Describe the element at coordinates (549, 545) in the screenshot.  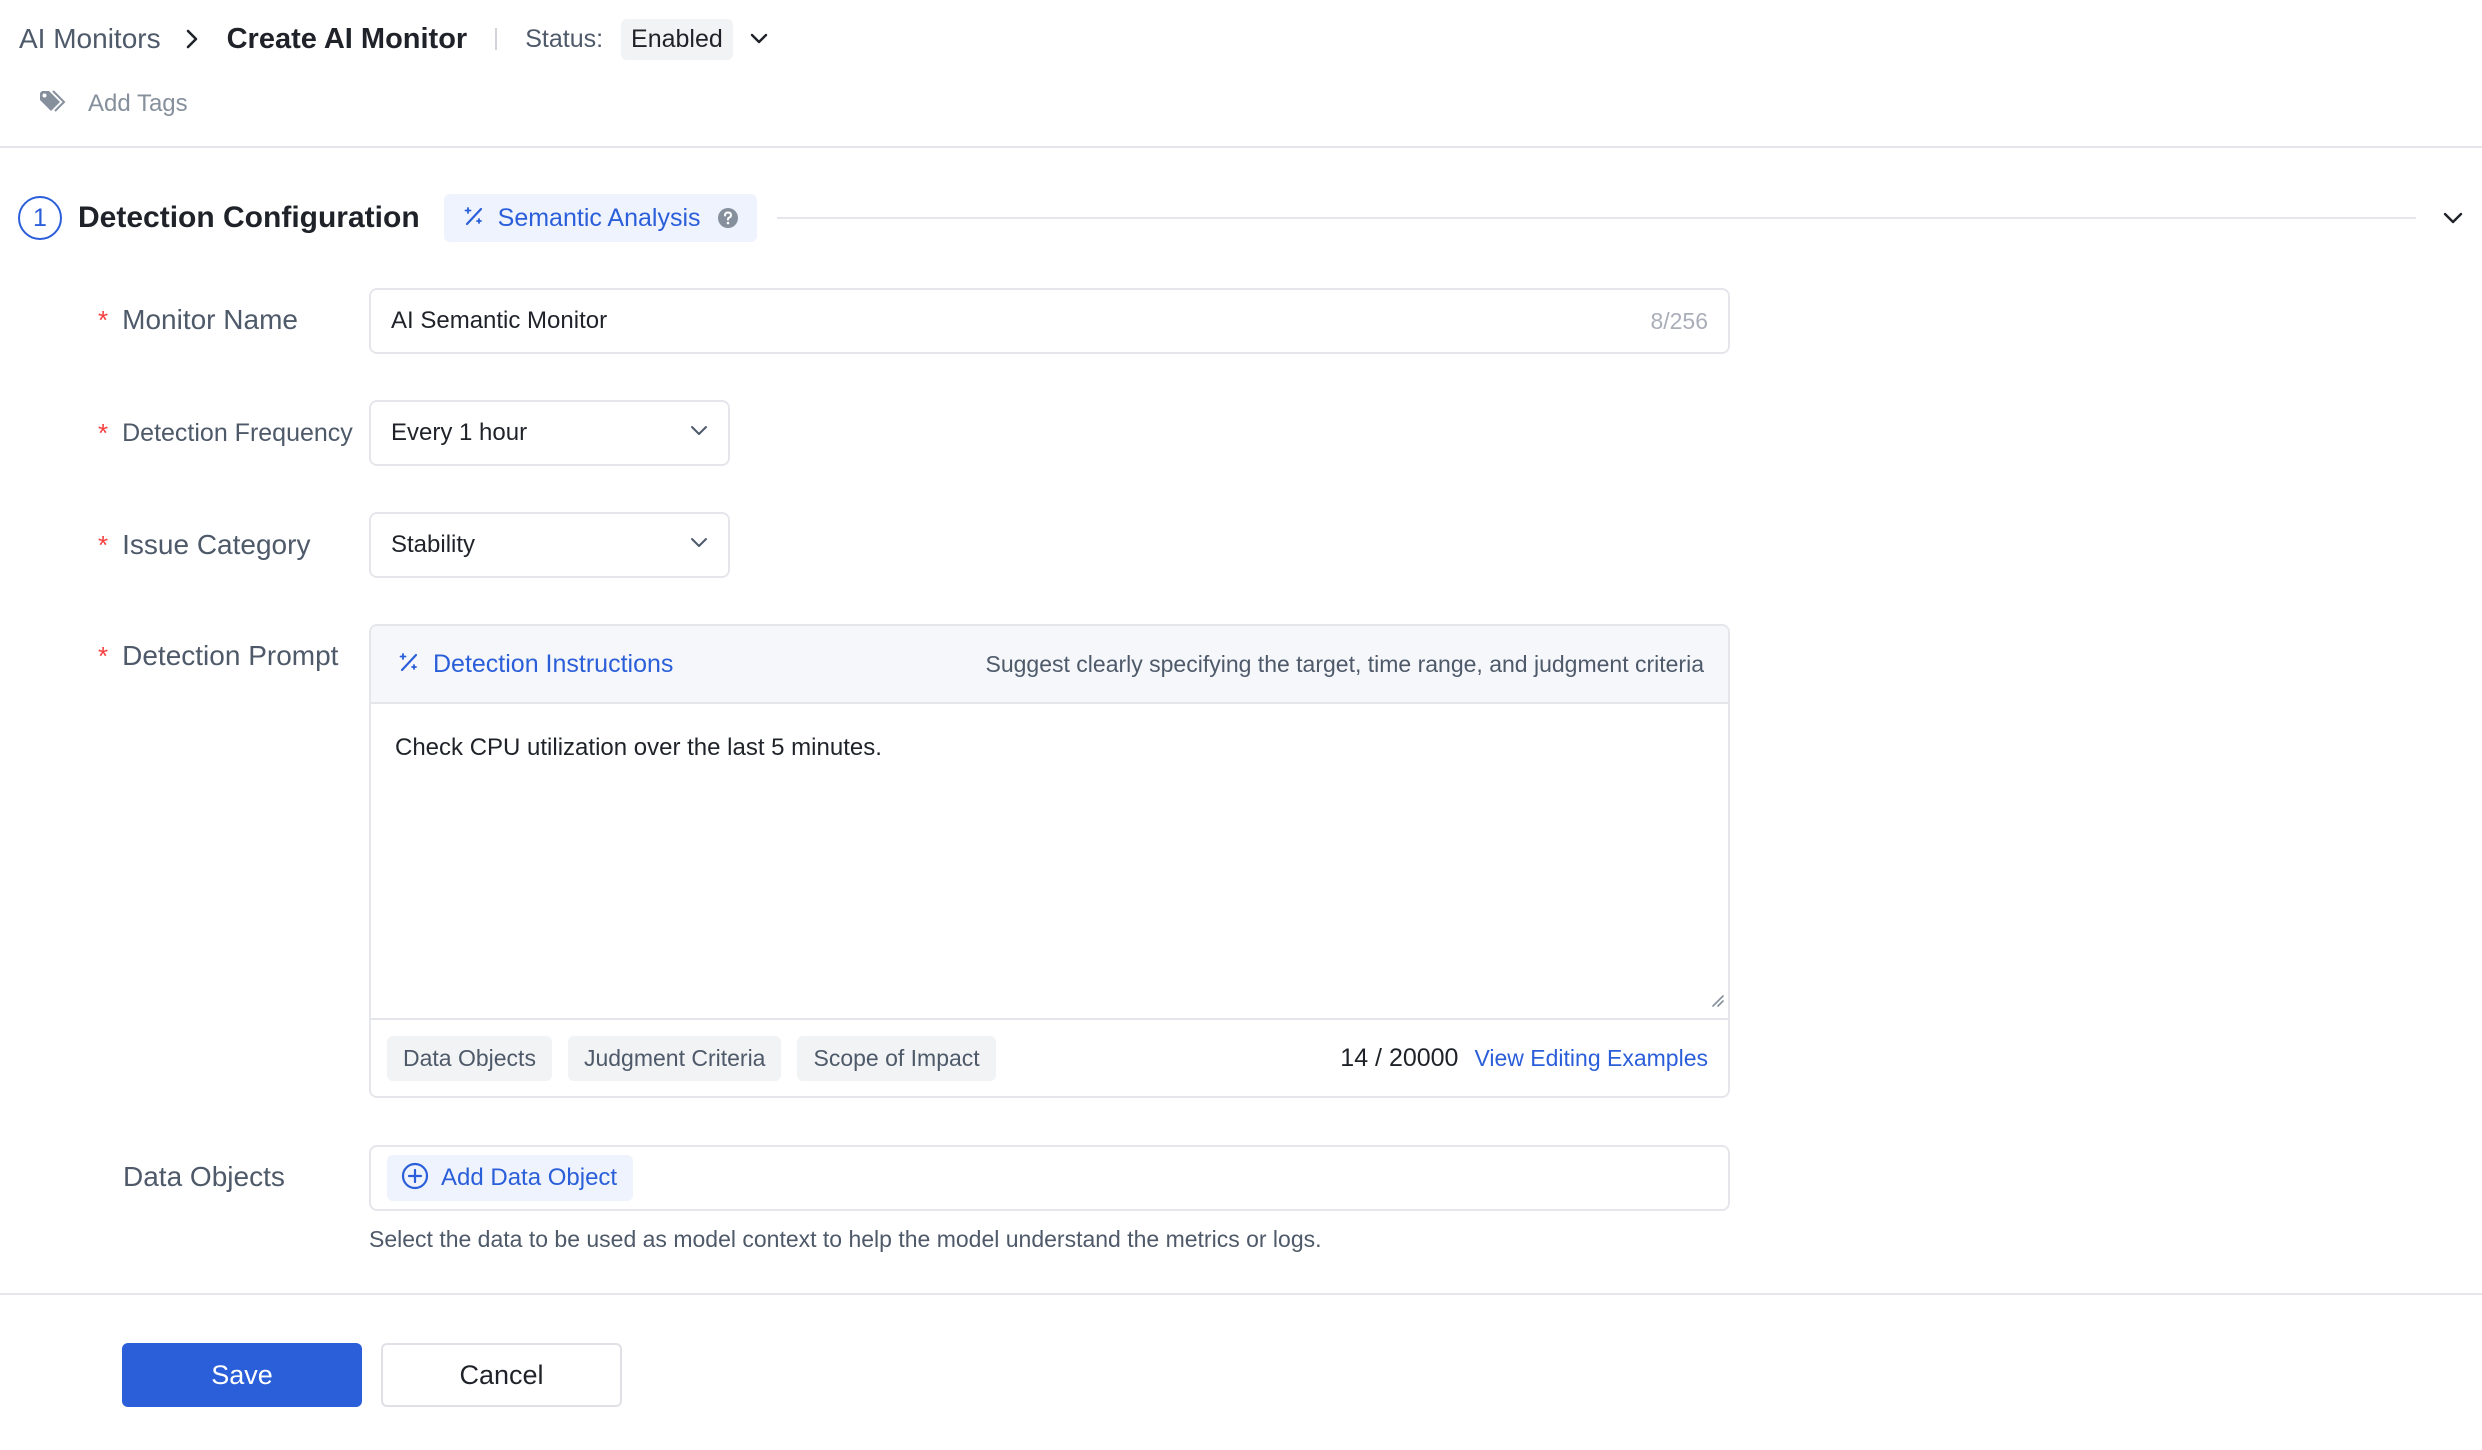
I see `issue-category-select: Stability` at that location.